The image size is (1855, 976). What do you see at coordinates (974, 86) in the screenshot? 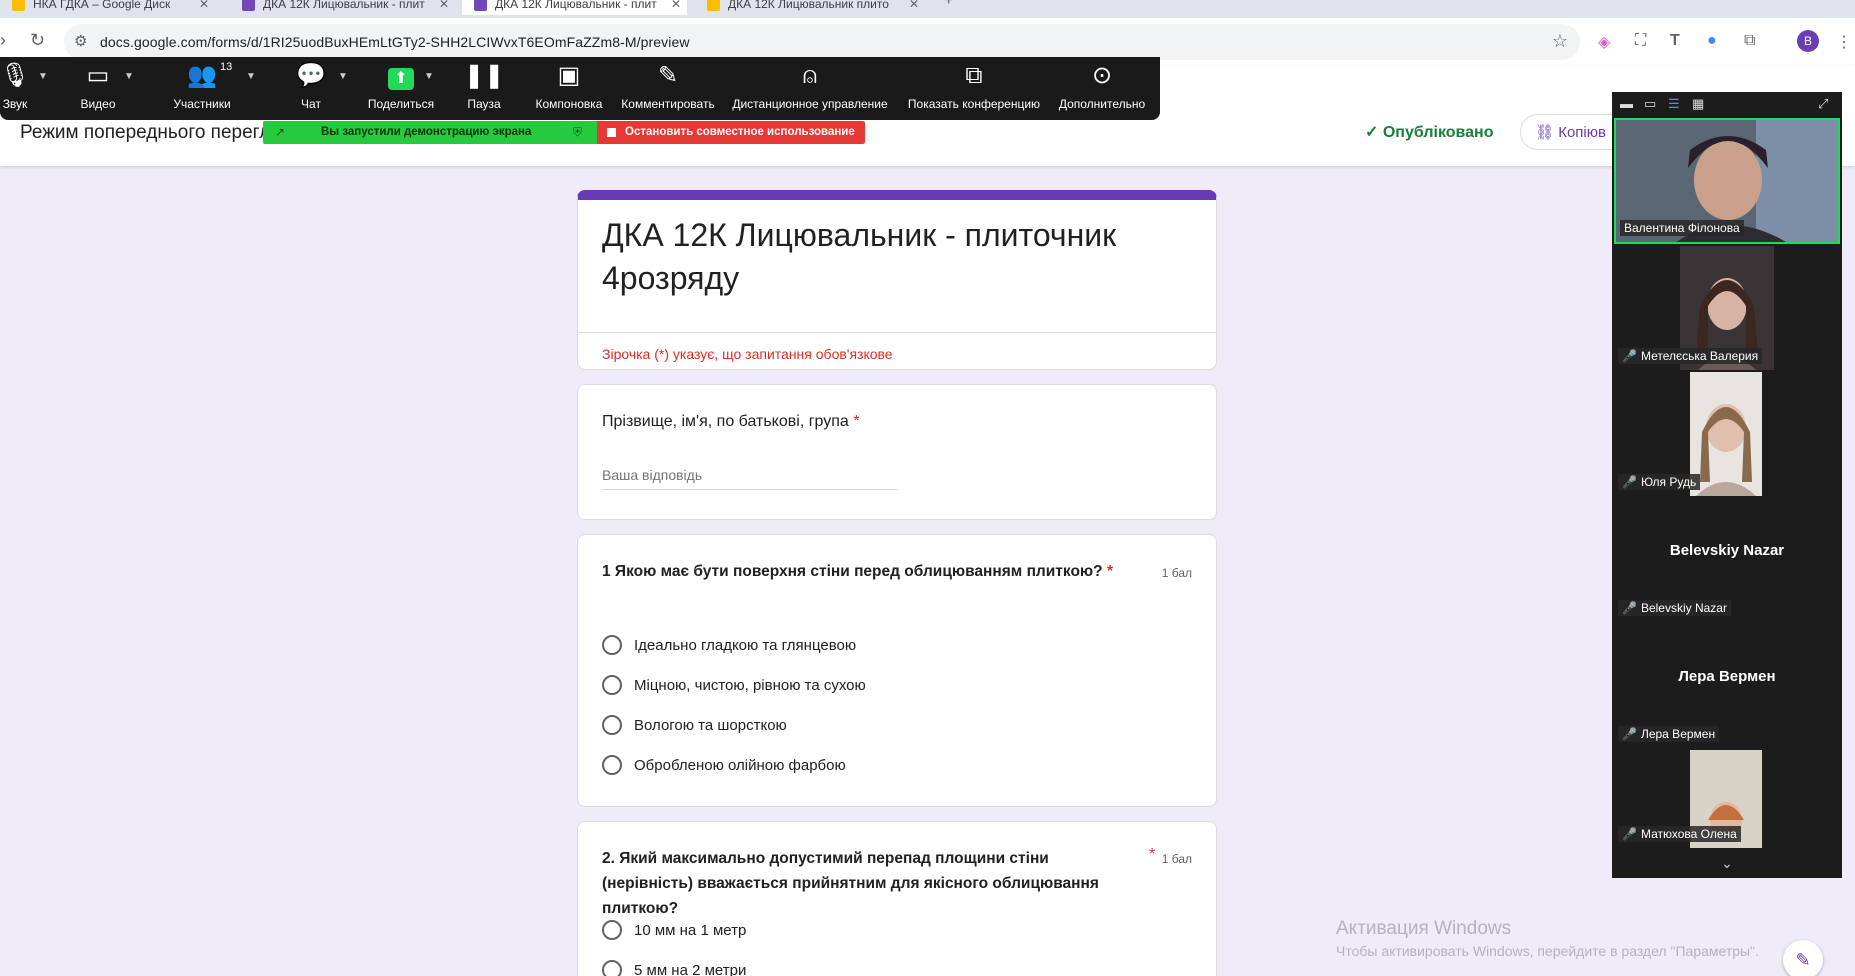
I see `show-meeting-button: ⧉ Показать конференцию` at bounding box center [974, 86].